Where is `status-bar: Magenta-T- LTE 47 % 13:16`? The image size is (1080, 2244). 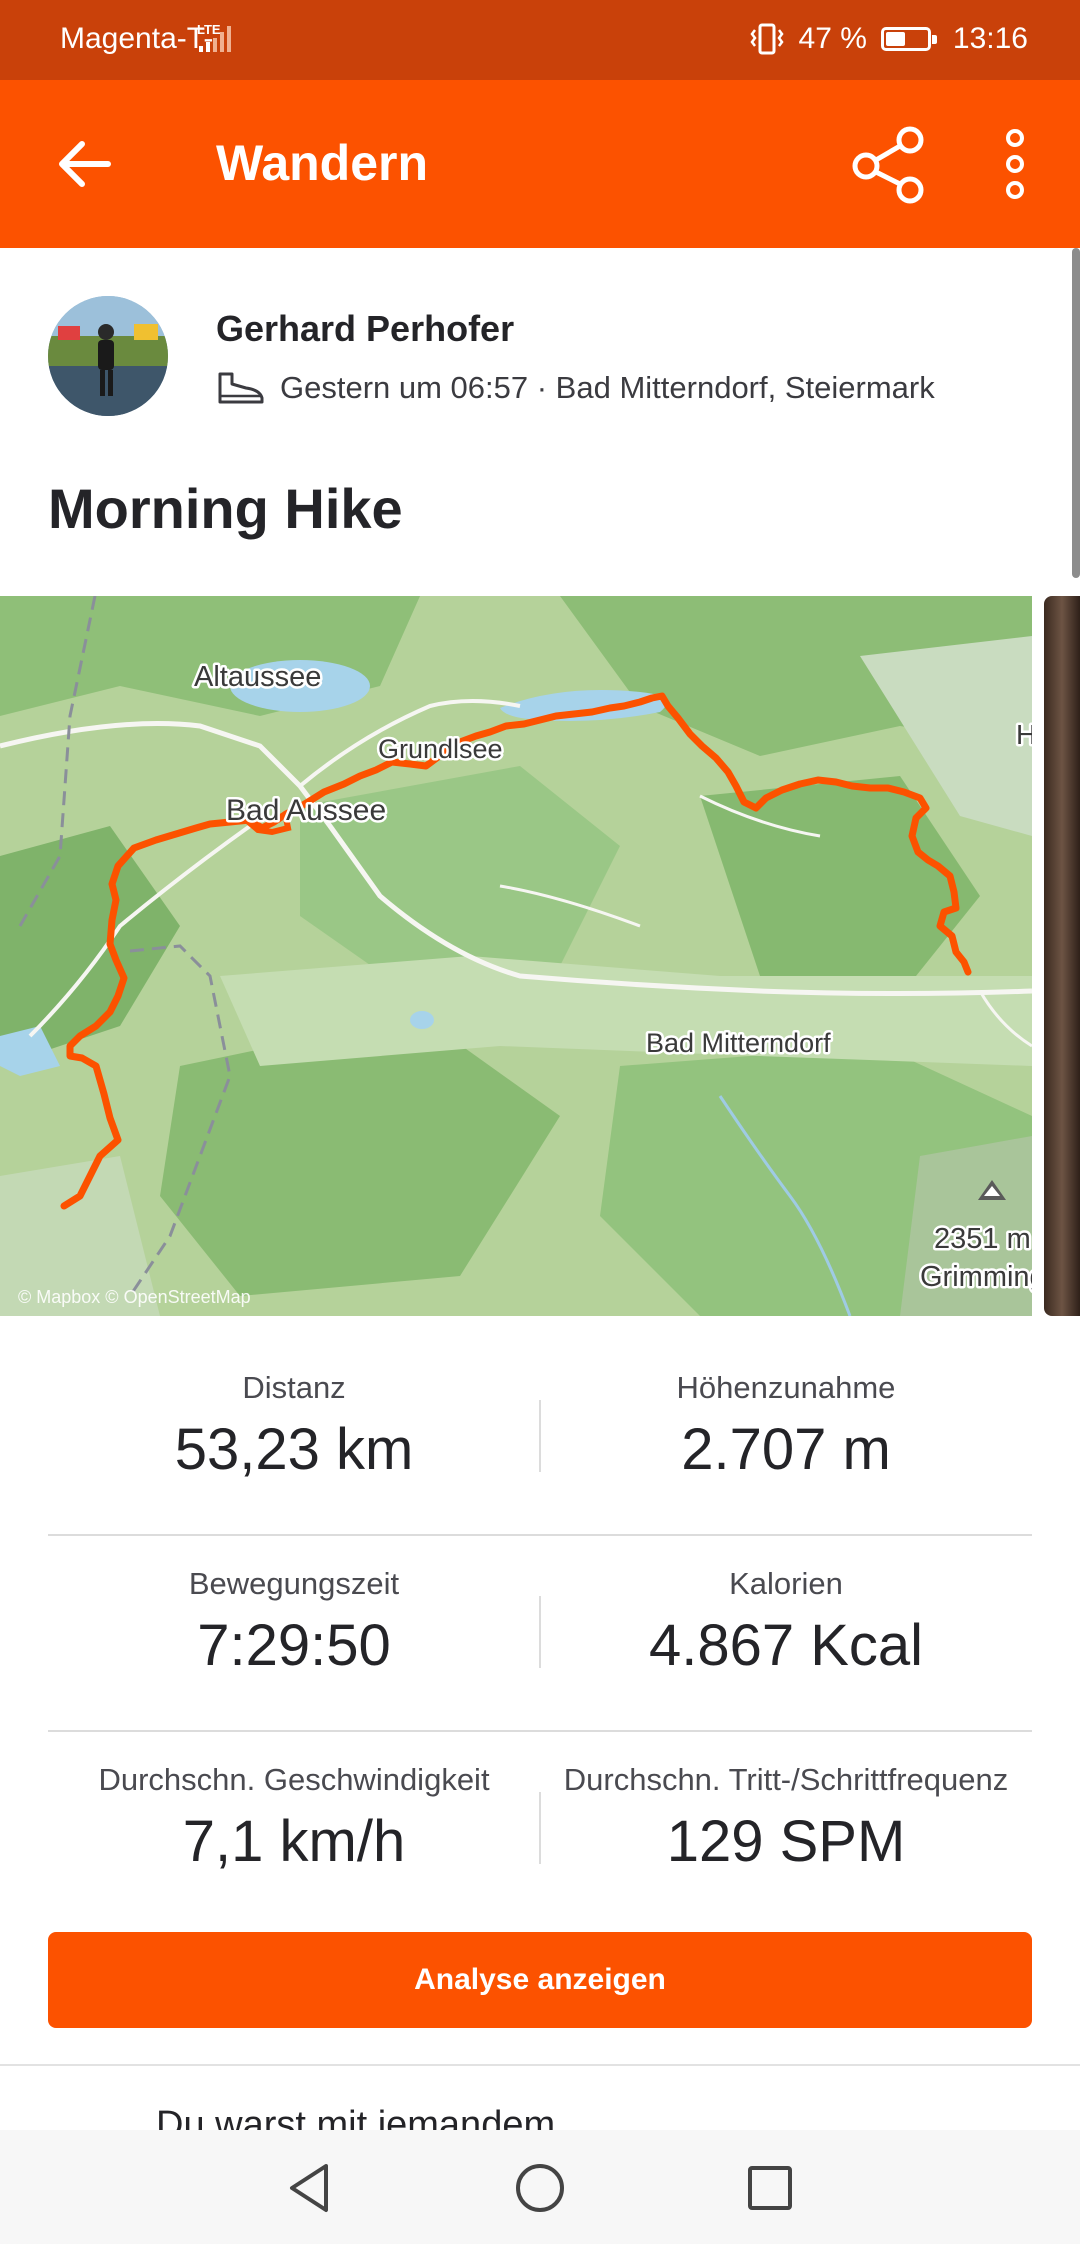
status-bar: Magenta-T- LTE 47 % 13:16 is located at coordinates (540, 40).